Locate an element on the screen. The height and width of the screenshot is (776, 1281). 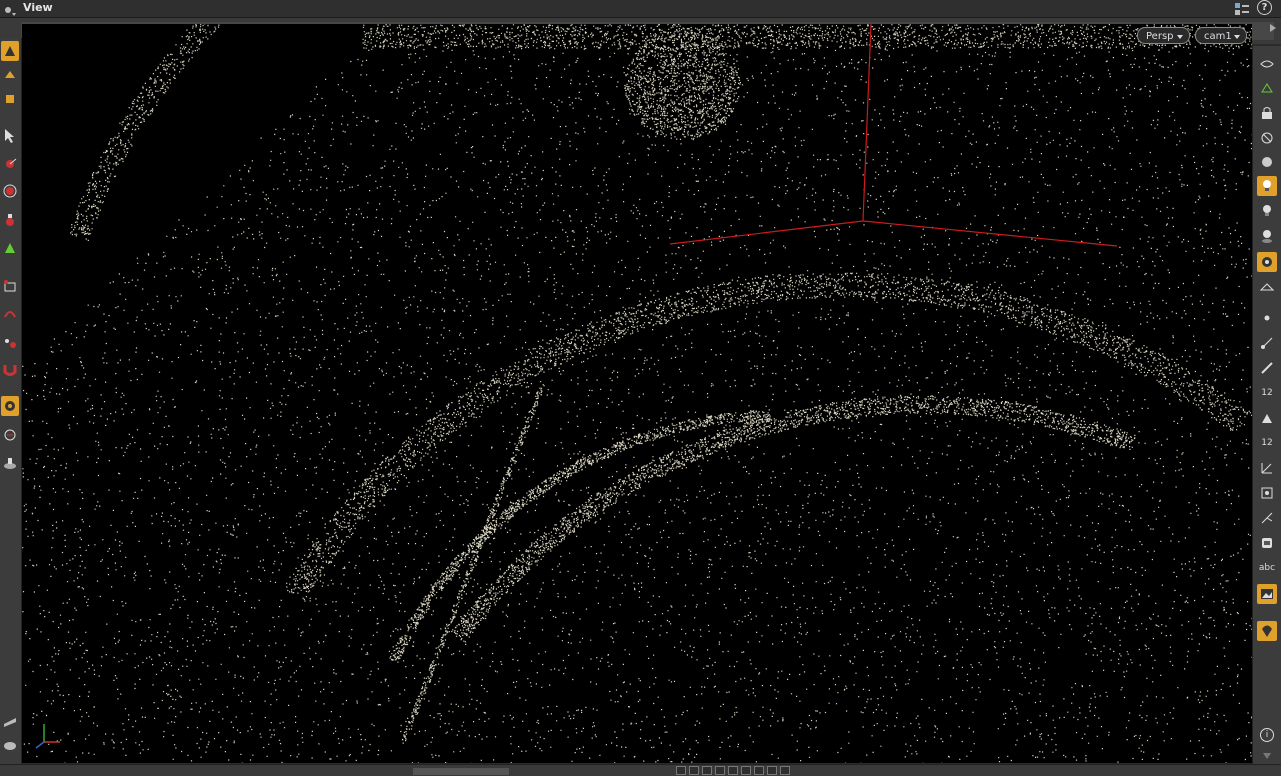
text-labels-label: abc is located at coordinates (1267, 568).